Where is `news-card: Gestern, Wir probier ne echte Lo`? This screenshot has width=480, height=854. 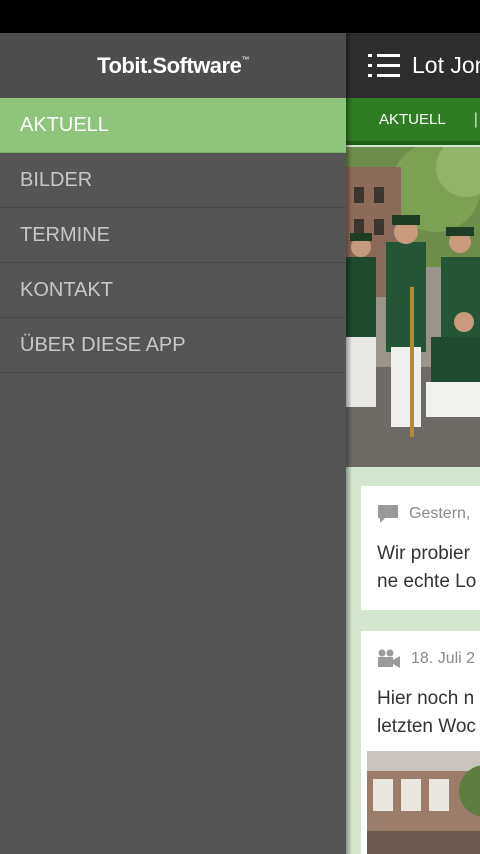 news-card: Gestern, Wir probier ne echte Lo is located at coordinates (420, 548).